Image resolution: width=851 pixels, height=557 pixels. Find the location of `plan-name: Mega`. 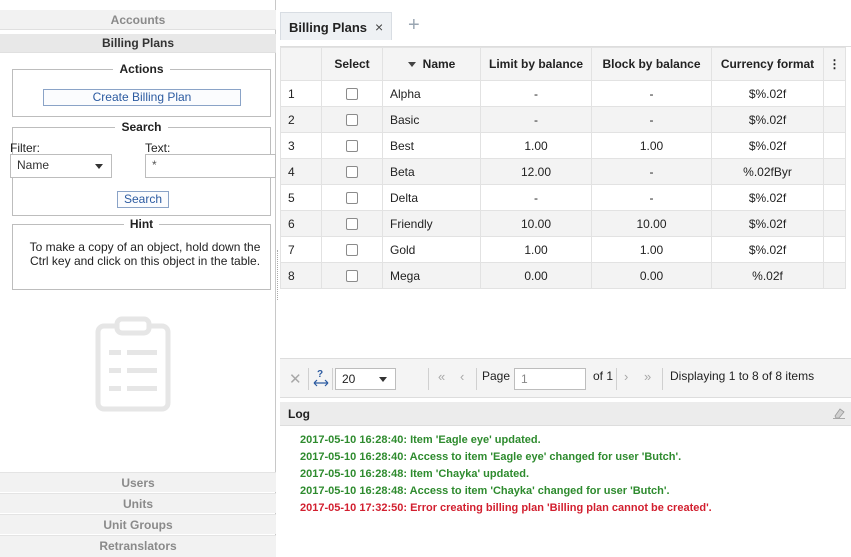

plan-name: Mega is located at coordinates (431, 275).